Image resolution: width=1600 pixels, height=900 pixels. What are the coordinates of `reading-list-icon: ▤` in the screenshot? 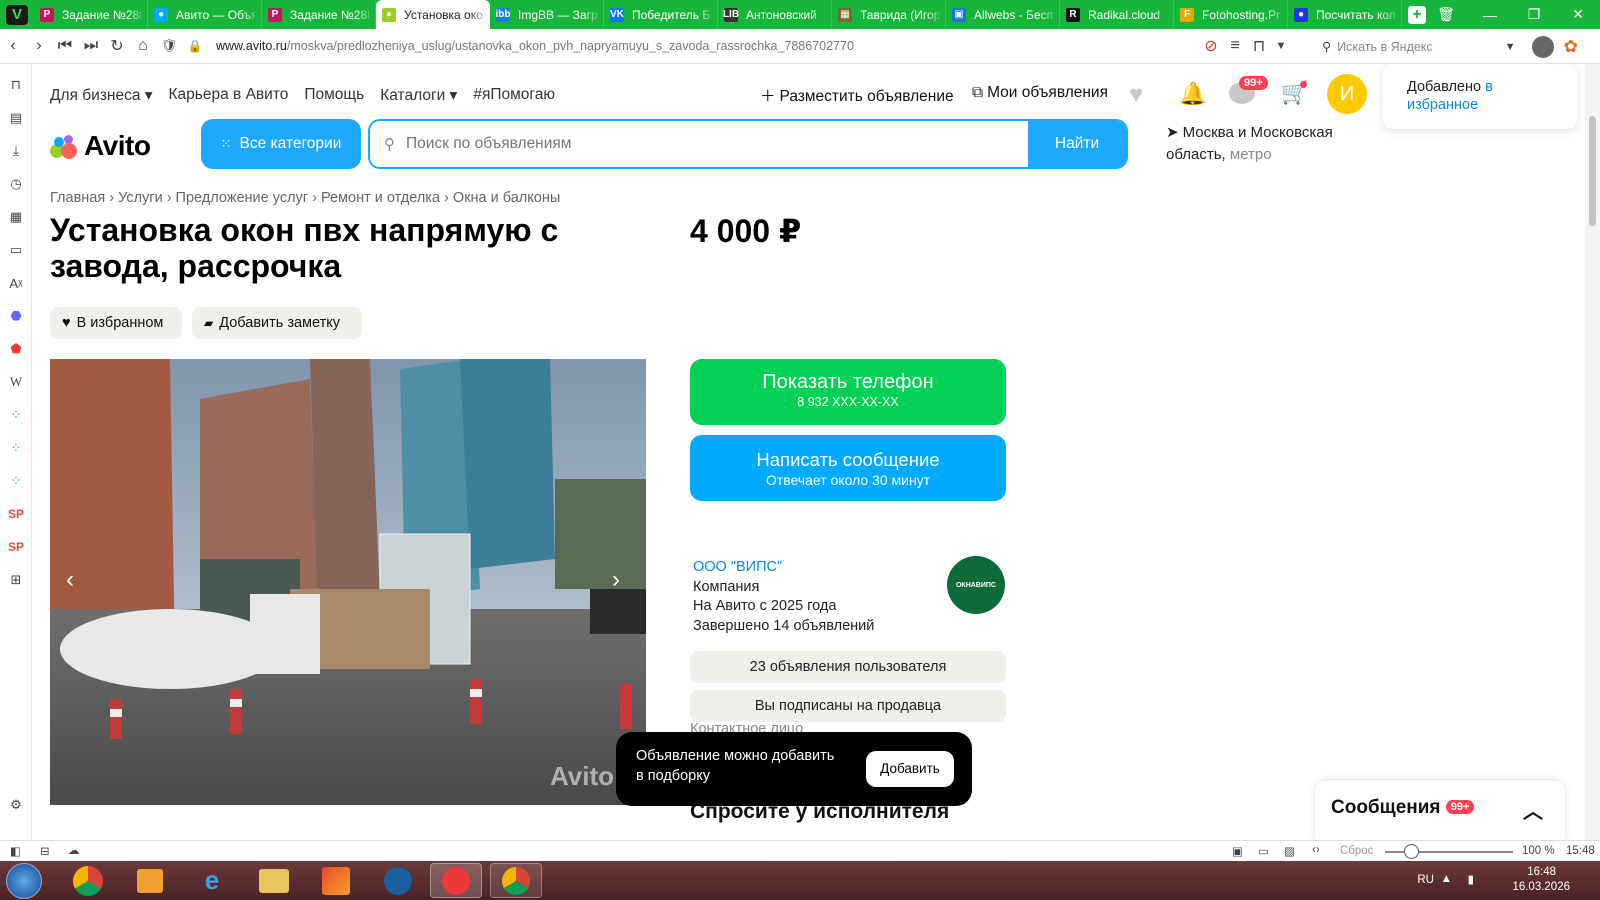 It's located at (16, 118).